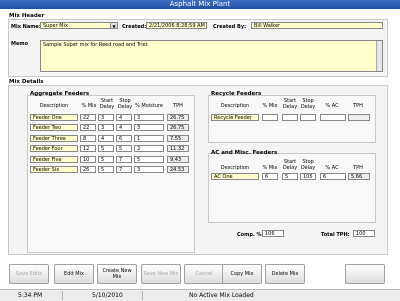 Image resolution: width=400 pixels, height=301 pixels. What do you see at coordinates (235, 117) in the screenshot?
I see `recycle-description-field: Recycle Feeder` at bounding box center [235, 117].